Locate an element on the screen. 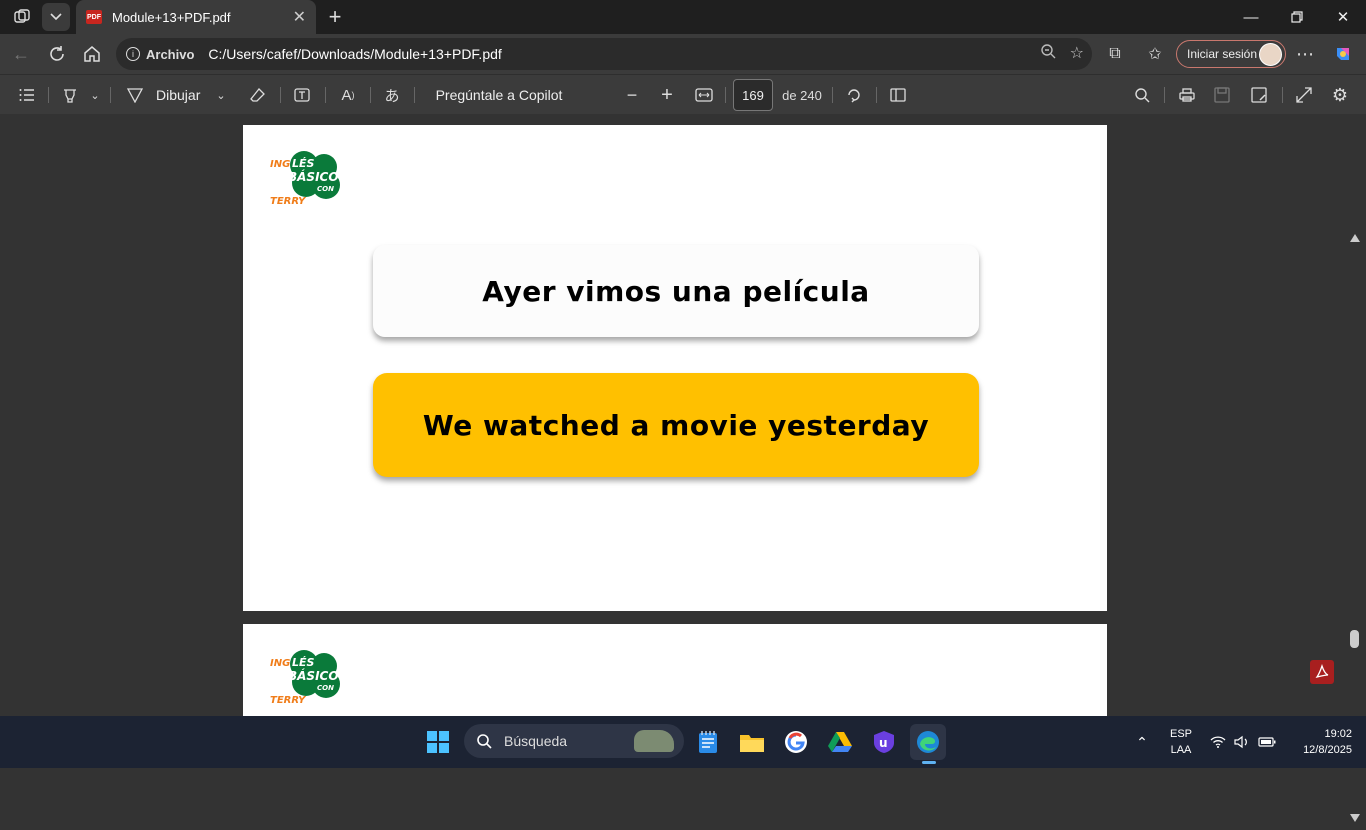 Image resolution: width=1366 pixels, height=830 pixels. back-icon: ← is located at coordinates (21, 54).